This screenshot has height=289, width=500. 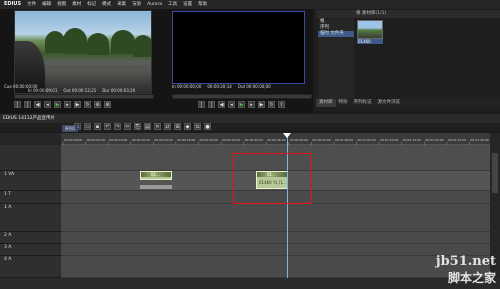 I want to click on recorder-out: Out 00:00:00;00, so click(x=254, y=86).